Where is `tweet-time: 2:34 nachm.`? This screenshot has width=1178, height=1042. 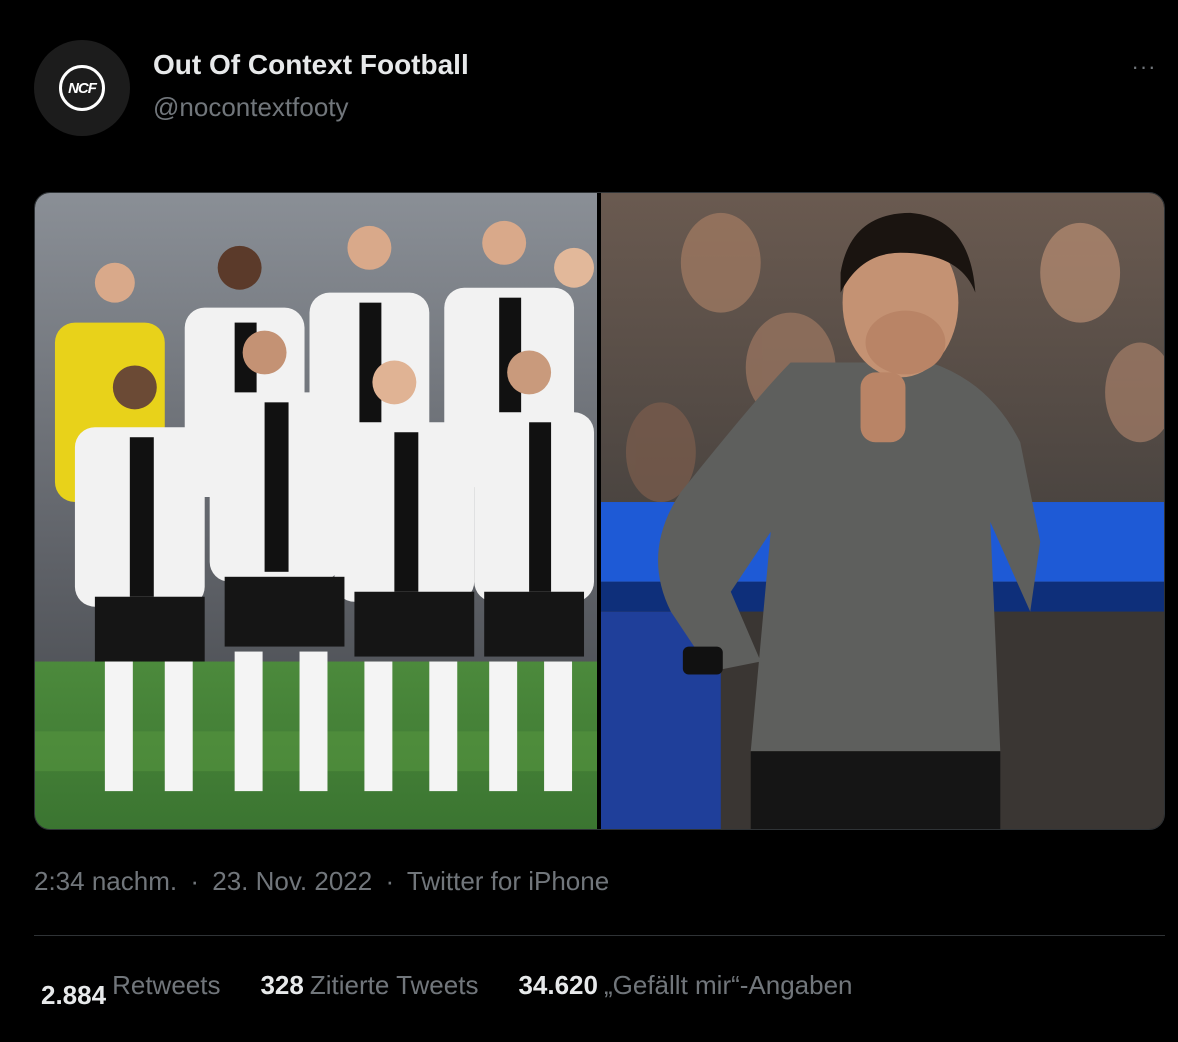
tweet-time: 2:34 nachm. is located at coordinates (105, 881).